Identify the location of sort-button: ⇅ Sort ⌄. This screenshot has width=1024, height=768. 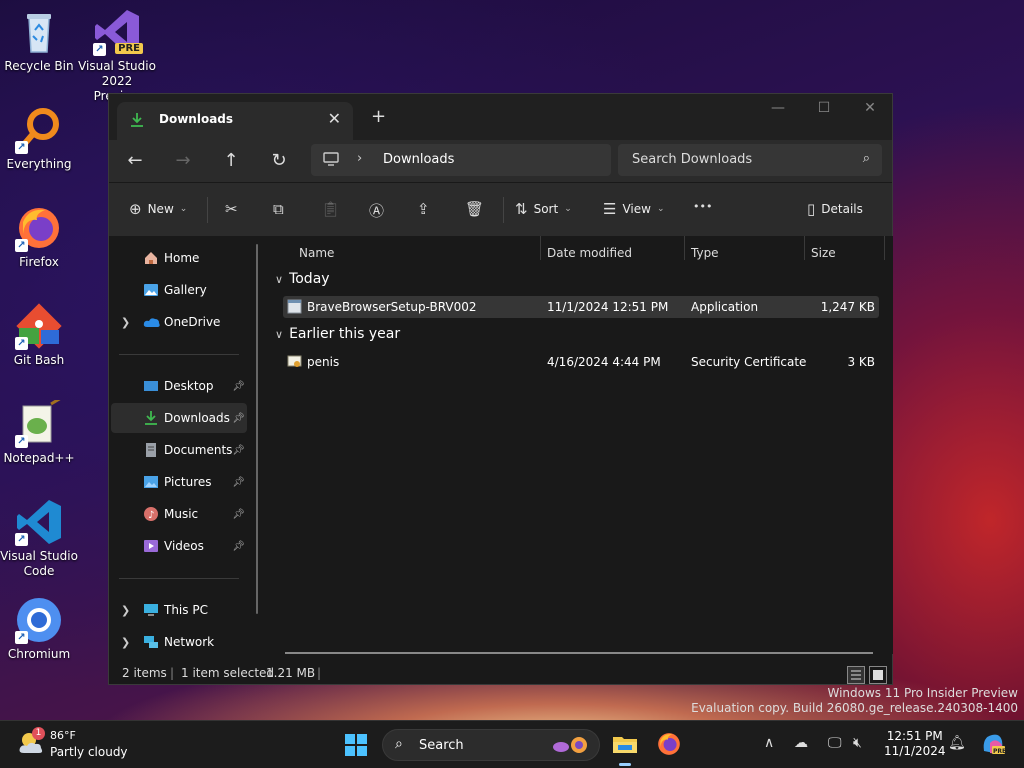
(543, 209).